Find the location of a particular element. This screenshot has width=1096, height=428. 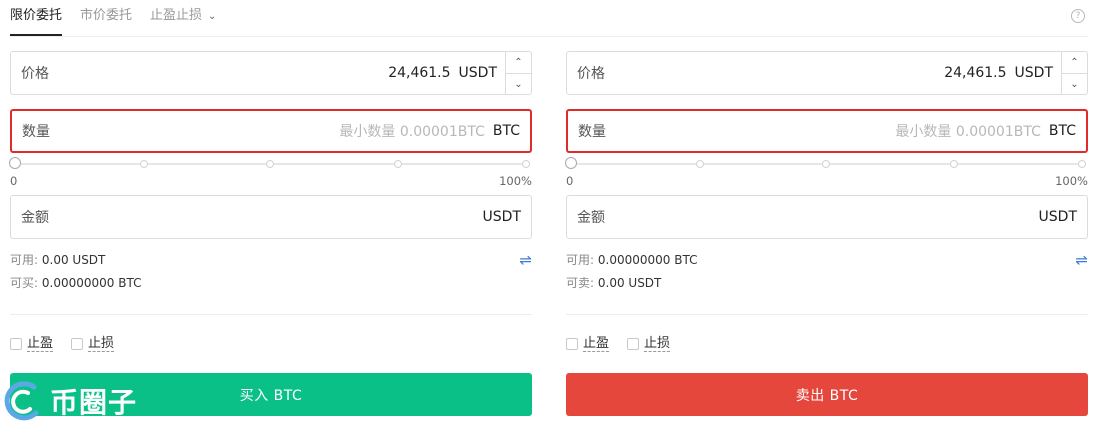

tab-market-order: 市价委托 is located at coordinates (106, 18).